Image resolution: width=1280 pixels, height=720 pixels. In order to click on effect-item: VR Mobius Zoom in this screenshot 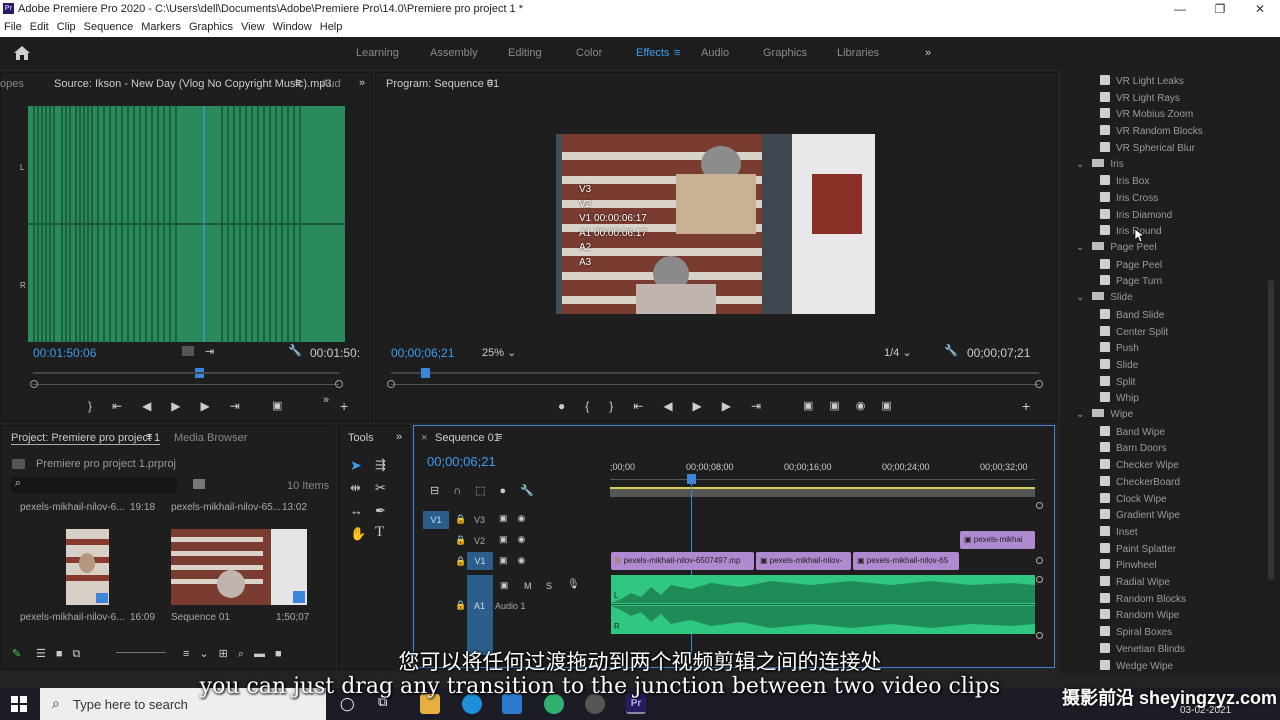, I will do `click(1146, 114)`.